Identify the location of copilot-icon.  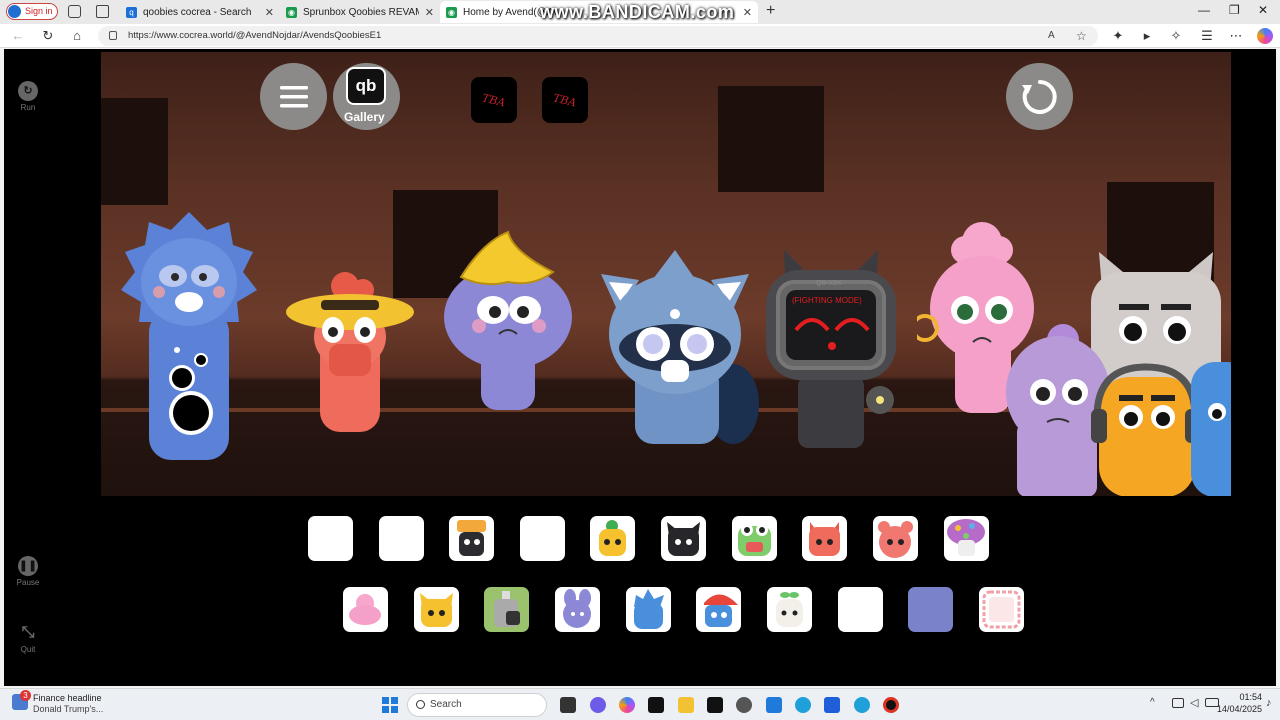
(1265, 36).